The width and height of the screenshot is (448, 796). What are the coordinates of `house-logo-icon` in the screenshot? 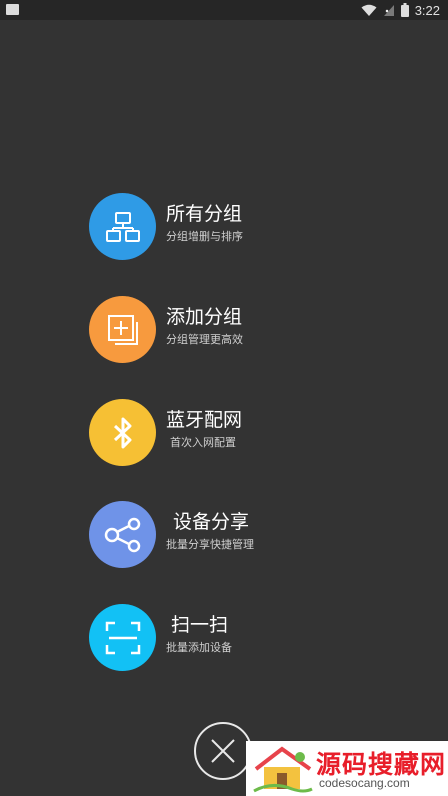 It's located at (283, 769).